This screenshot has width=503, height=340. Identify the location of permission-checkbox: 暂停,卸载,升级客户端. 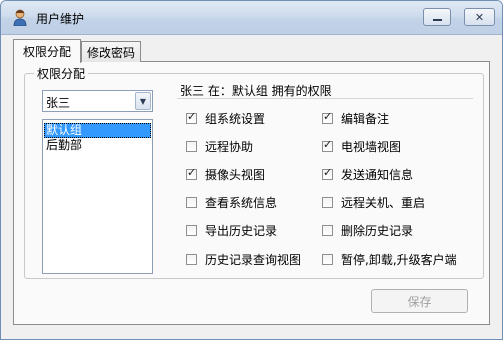
(389, 259).